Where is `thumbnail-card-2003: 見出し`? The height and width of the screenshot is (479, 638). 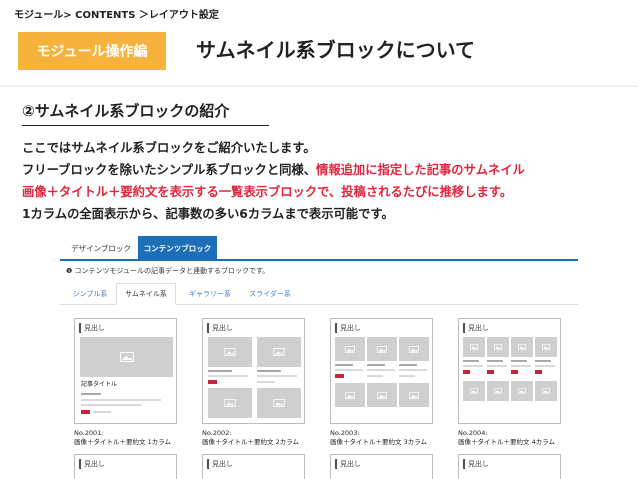 thumbnail-card-2003: 見出し is located at coordinates (381, 371).